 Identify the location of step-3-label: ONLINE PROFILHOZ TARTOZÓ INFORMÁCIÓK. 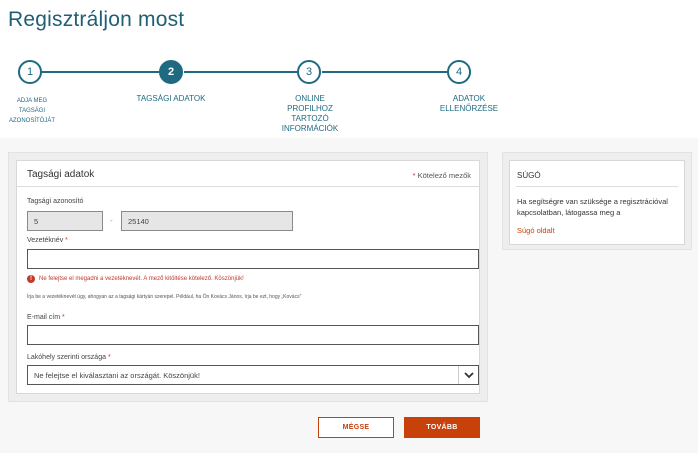
(310, 113).